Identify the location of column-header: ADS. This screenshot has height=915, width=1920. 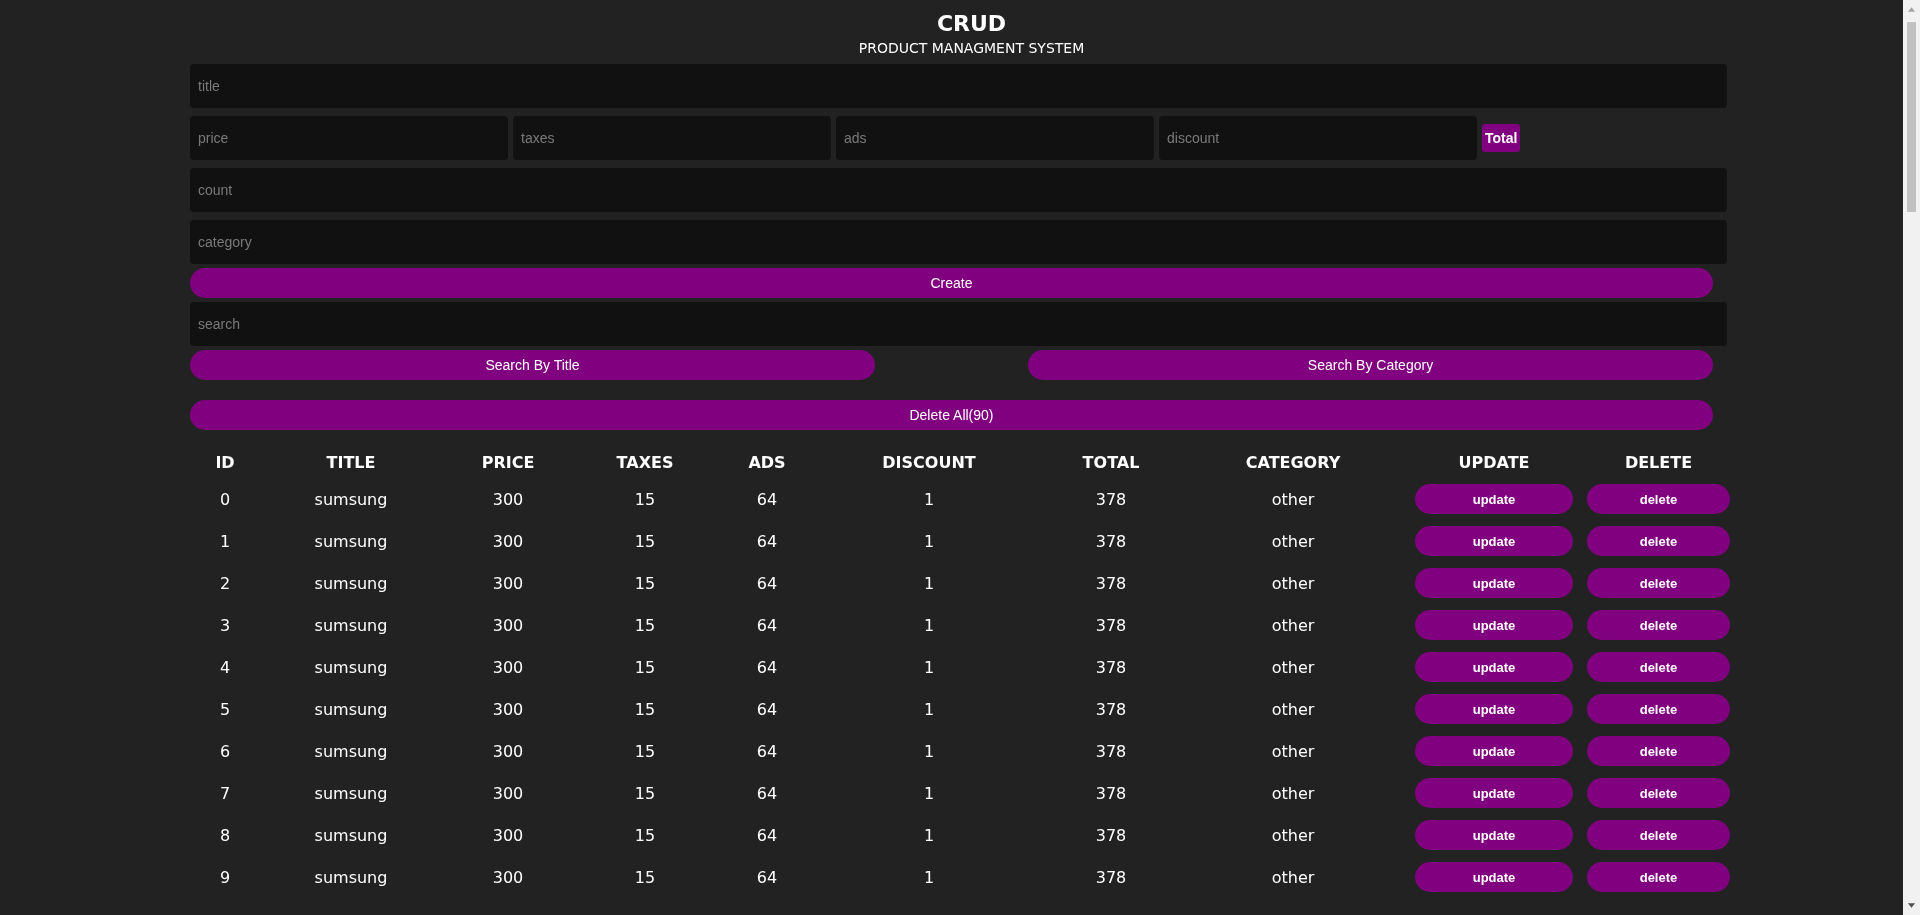
(767, 462).